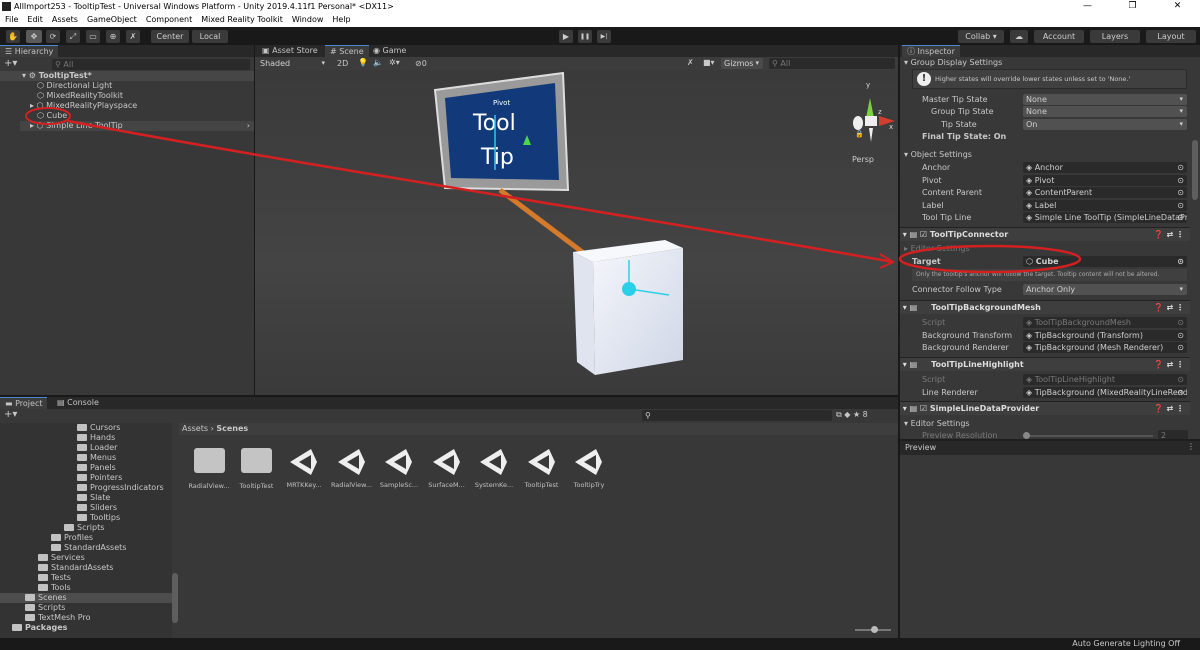 The height and width of the screenshot is (650, 1200). What do you see at coordinates (10, 63) in the screenshot?
I see `add-button: +▾` at bounding box center [10, 63].